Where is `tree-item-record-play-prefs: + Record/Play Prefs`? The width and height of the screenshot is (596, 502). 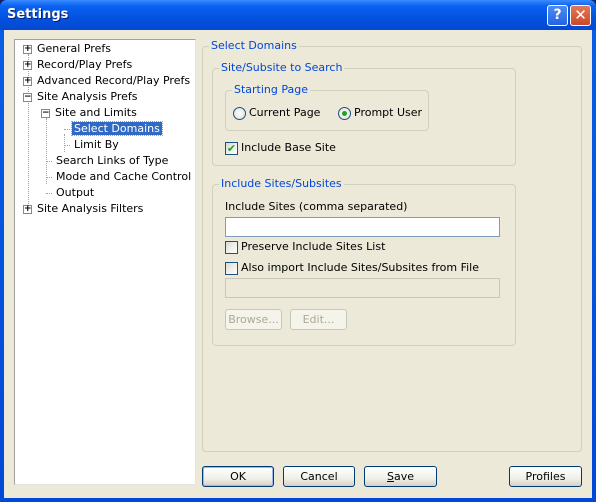
tree-item-record-play-prefs: + Record/Play Prefs is located at coordinates (78, 65).